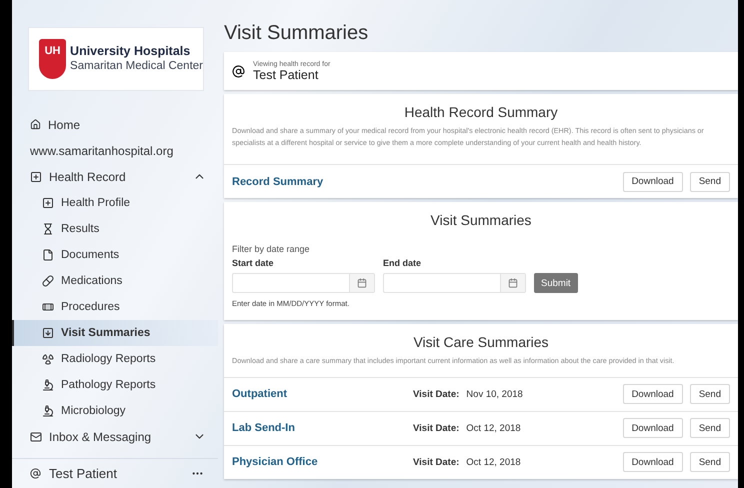 Image resolution: width=744 pixels, height=488 pixels. What do you see at coordinates (259, 394) in the screenshot?
I see `visit-link: Outpatient` at bounding box center [259, 394].